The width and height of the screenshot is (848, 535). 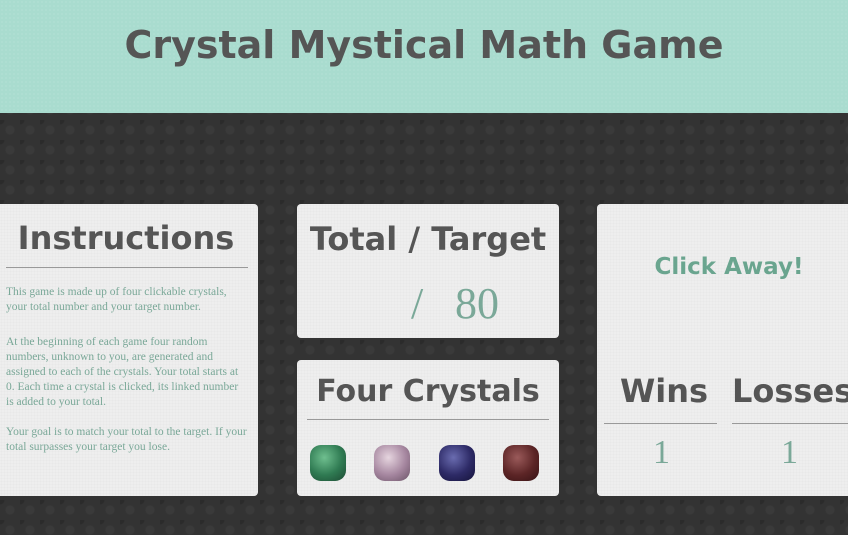 What do you see at coordinates (428, 271) in the screenshot?
I see `total-target-panel: Total / Target / 80` at bounding box center [428, 271].